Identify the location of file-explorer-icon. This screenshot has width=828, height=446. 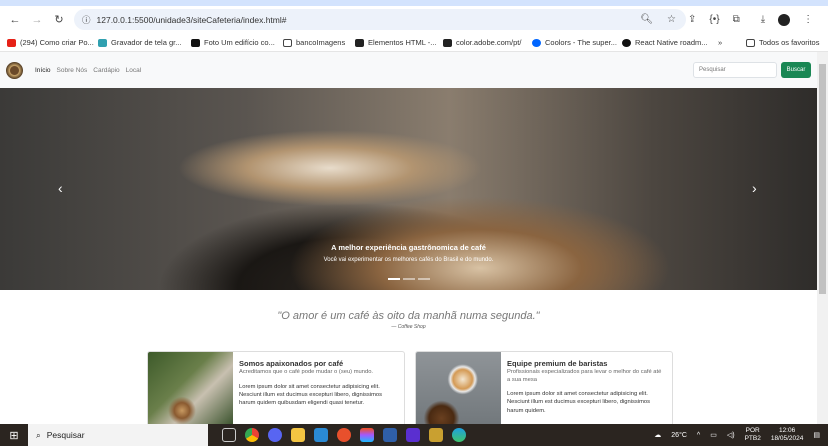
(298, 435).